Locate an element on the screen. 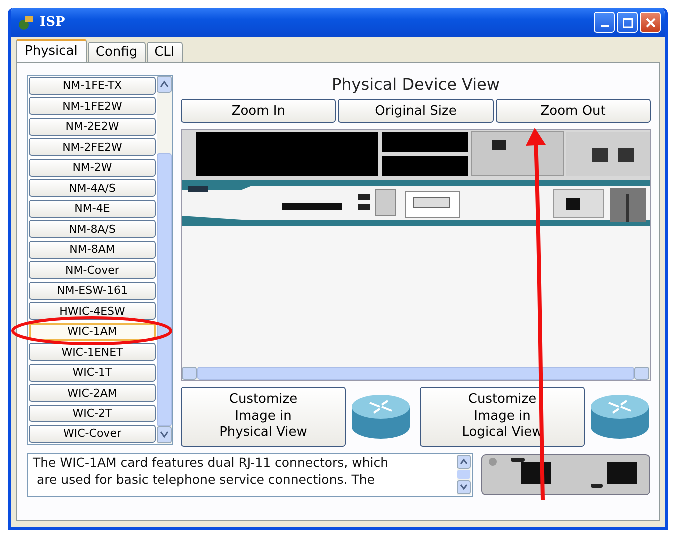  app-icon is located at coordinates (26, 23).